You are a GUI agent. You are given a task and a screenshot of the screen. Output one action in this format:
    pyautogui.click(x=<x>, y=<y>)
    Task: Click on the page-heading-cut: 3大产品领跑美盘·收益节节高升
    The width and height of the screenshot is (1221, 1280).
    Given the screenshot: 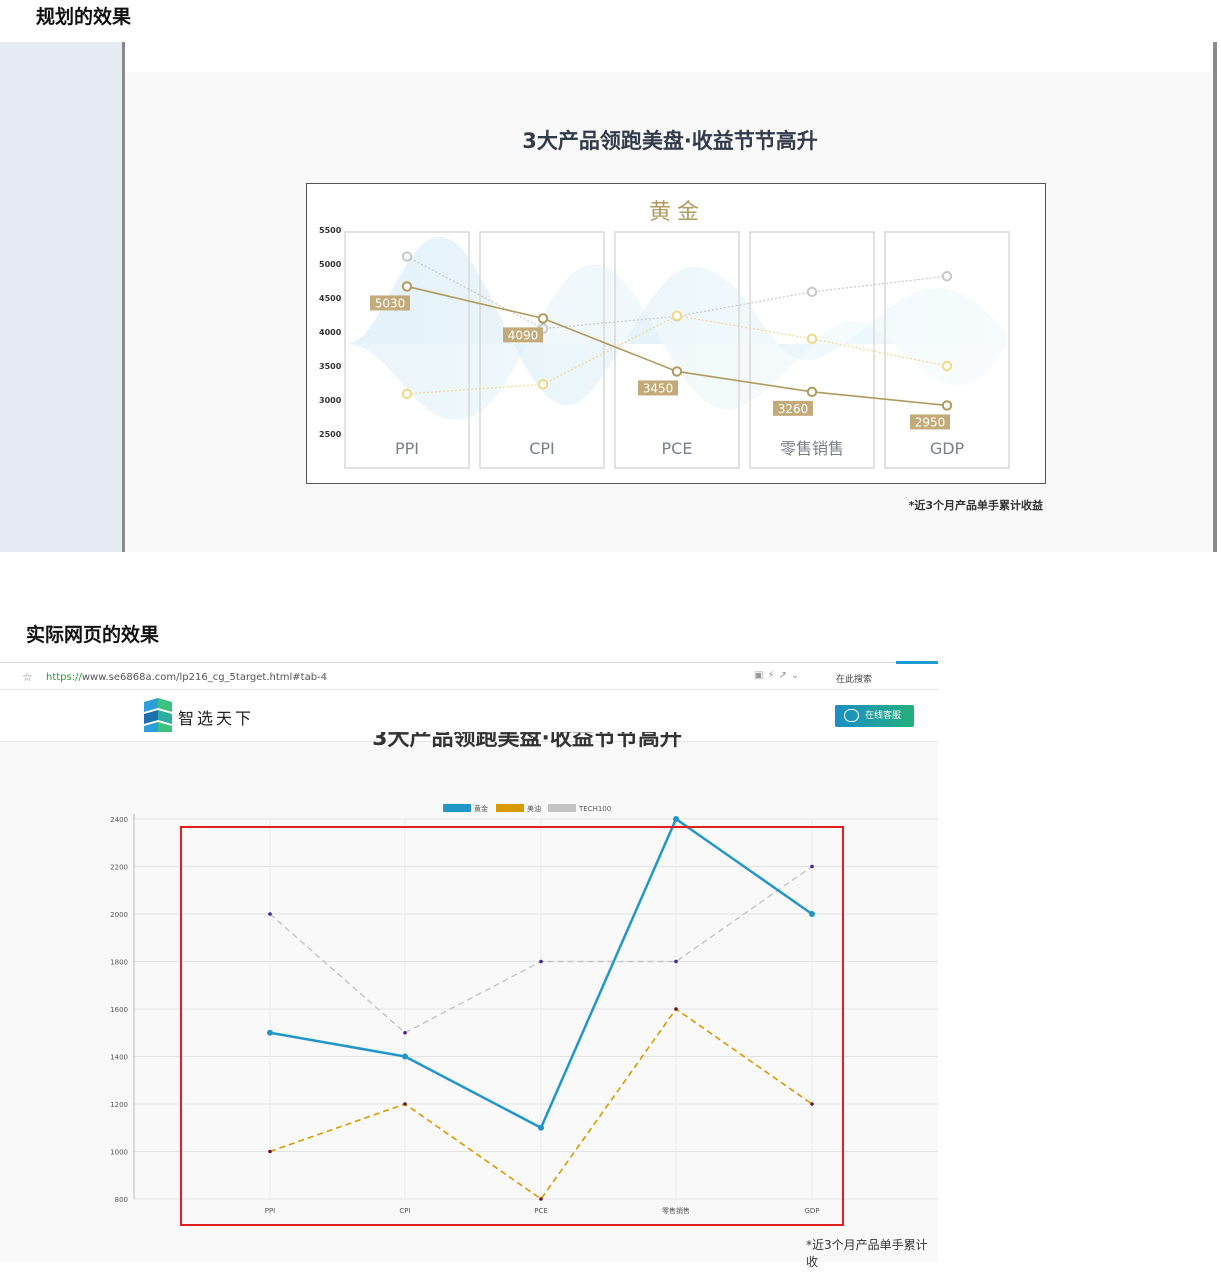 What is the action you would take?
    pyautogui.click(x=527, y=741)
    